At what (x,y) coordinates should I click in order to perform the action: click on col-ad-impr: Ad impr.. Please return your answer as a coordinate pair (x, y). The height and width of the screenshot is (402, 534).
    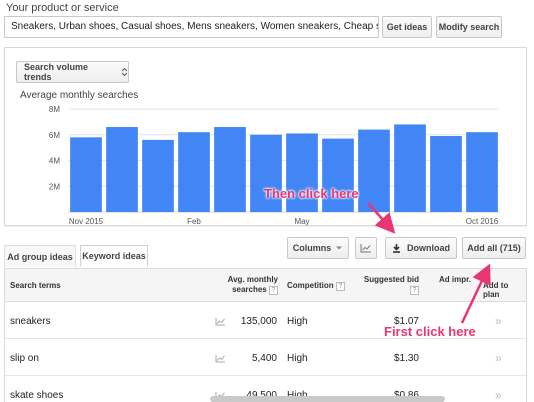
    Looking at the image, I should click on (455, 279).